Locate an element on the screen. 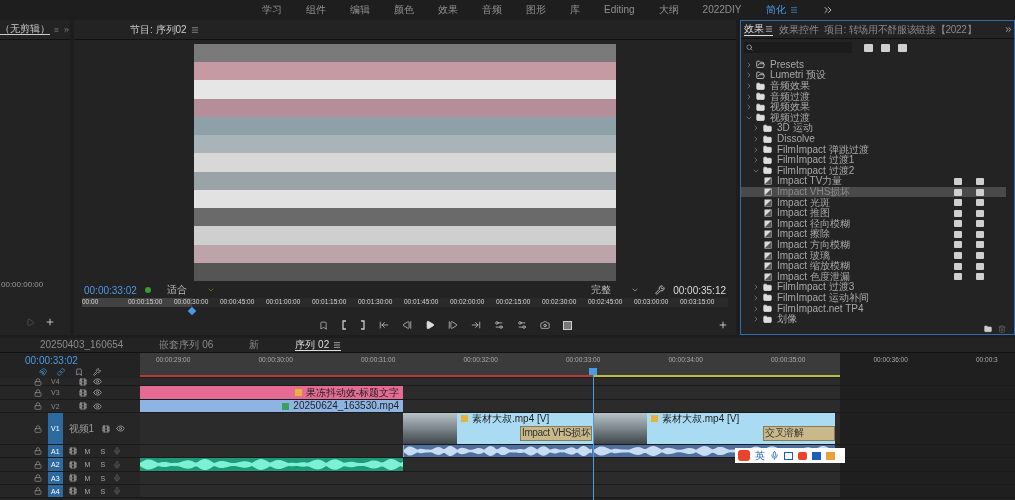  step-forward-icon is located at coordinates (452, 325).